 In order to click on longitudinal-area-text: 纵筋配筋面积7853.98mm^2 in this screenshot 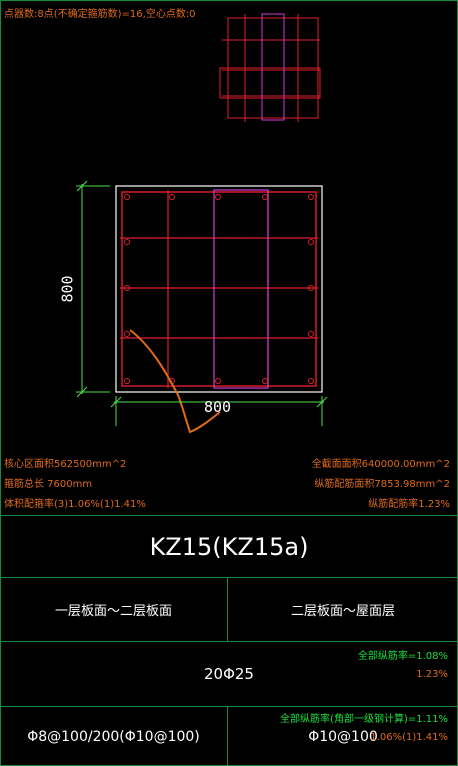, I will do `click(382, 484)`.